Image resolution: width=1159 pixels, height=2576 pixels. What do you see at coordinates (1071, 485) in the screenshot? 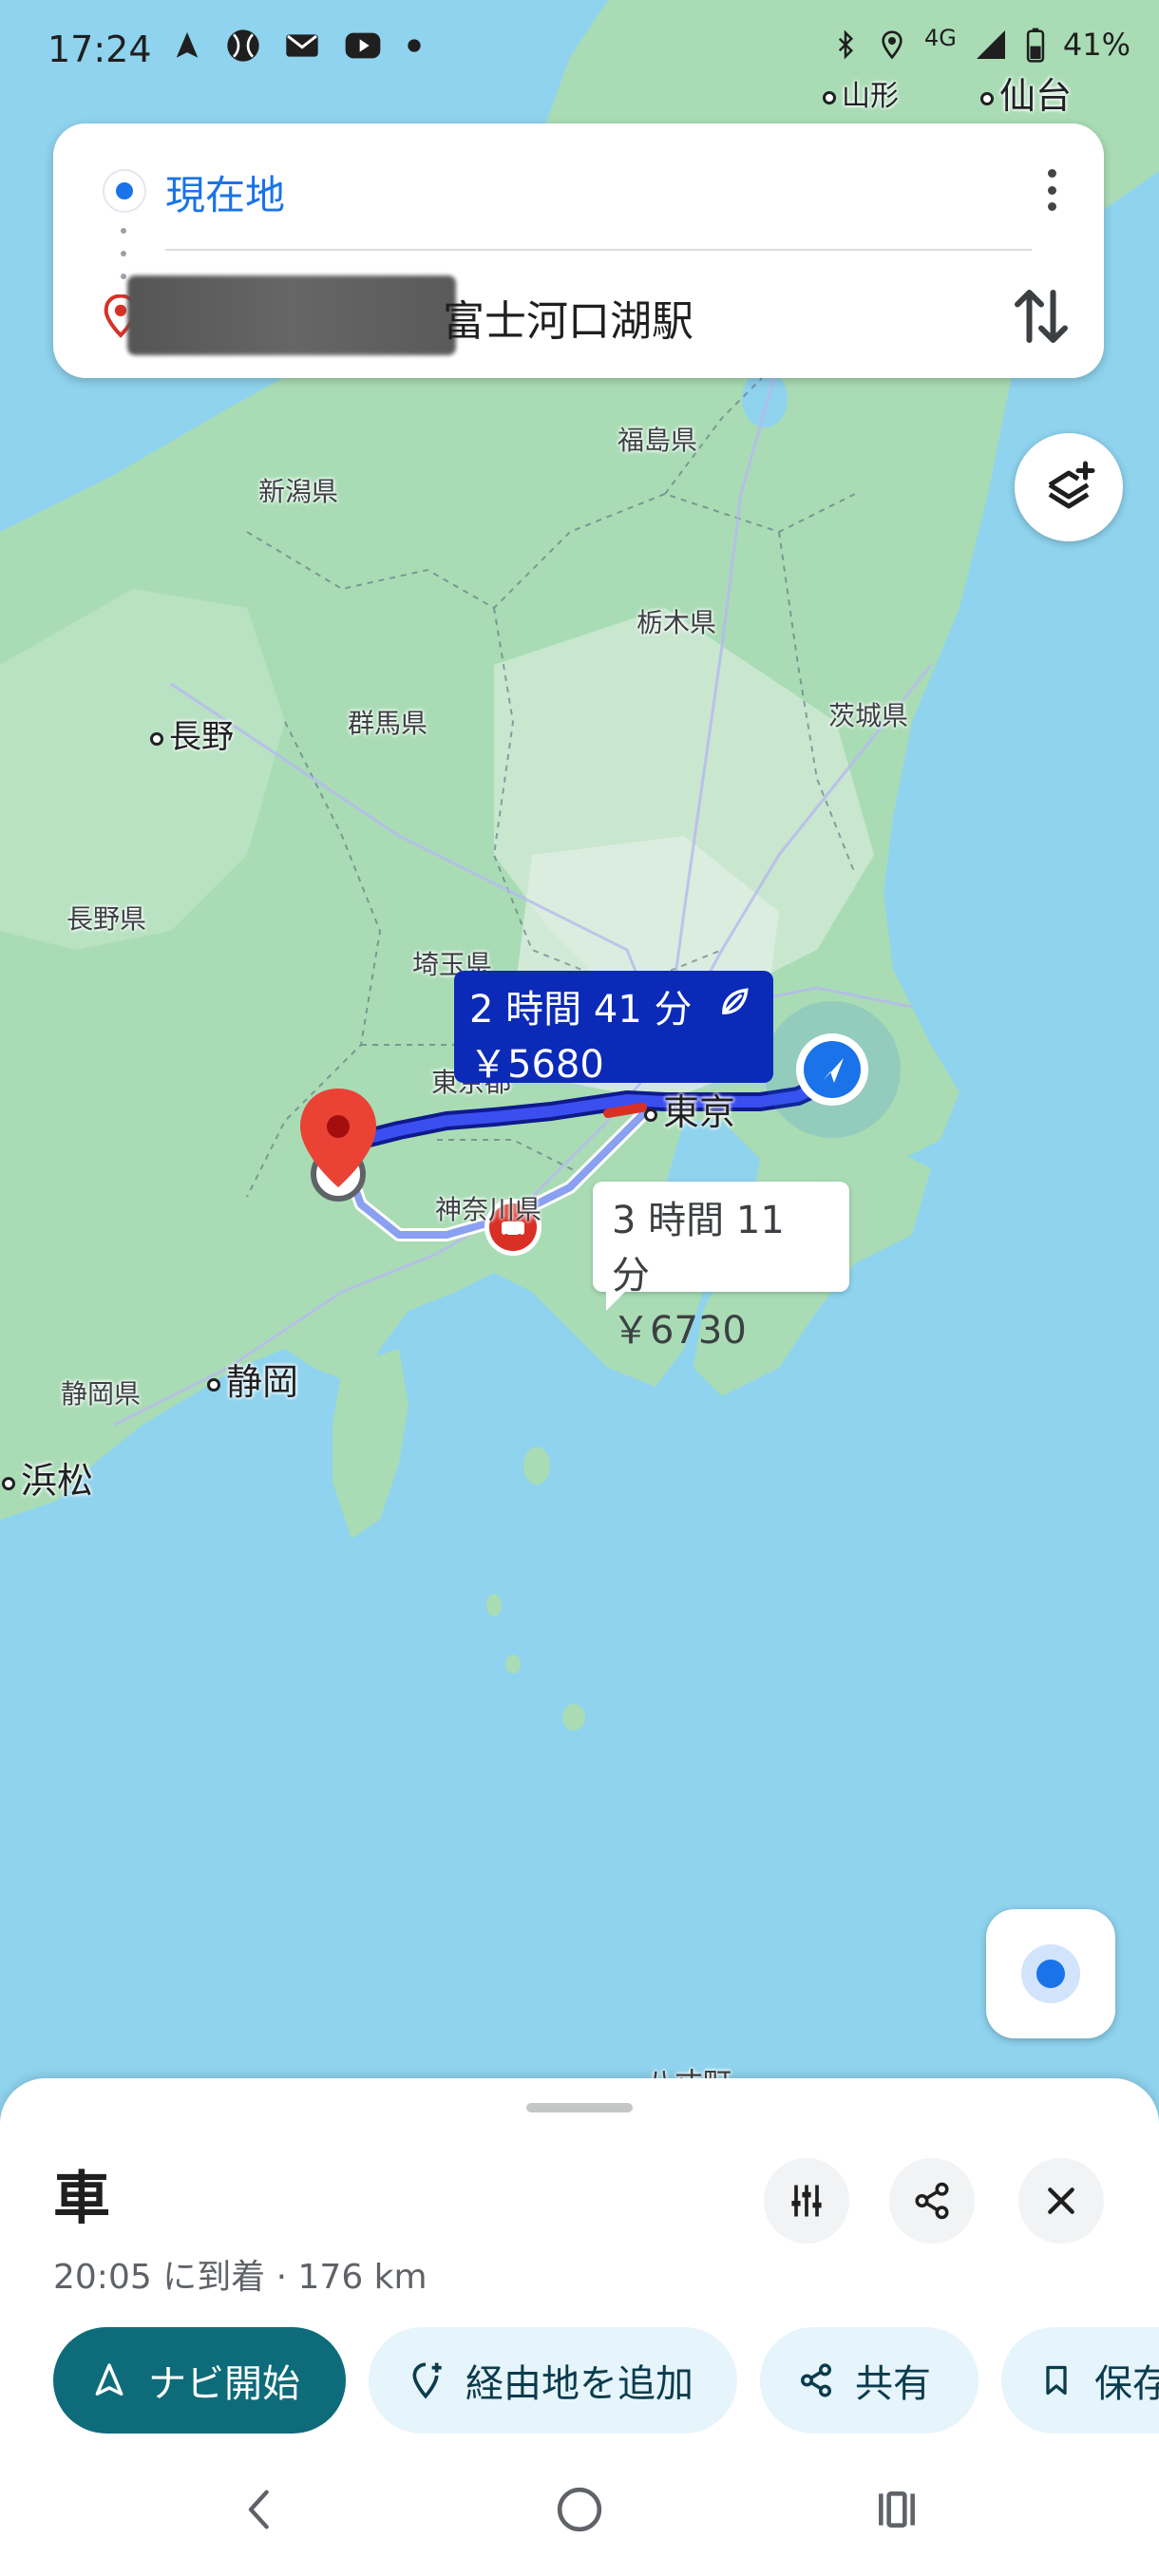
I see `layers-icon` at bounding box center [1071, 485].